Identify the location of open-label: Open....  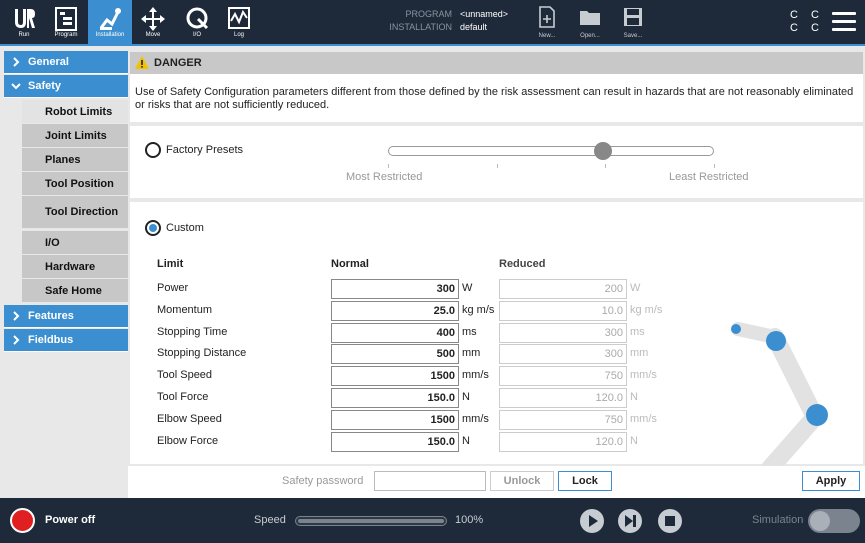
(590, 36).